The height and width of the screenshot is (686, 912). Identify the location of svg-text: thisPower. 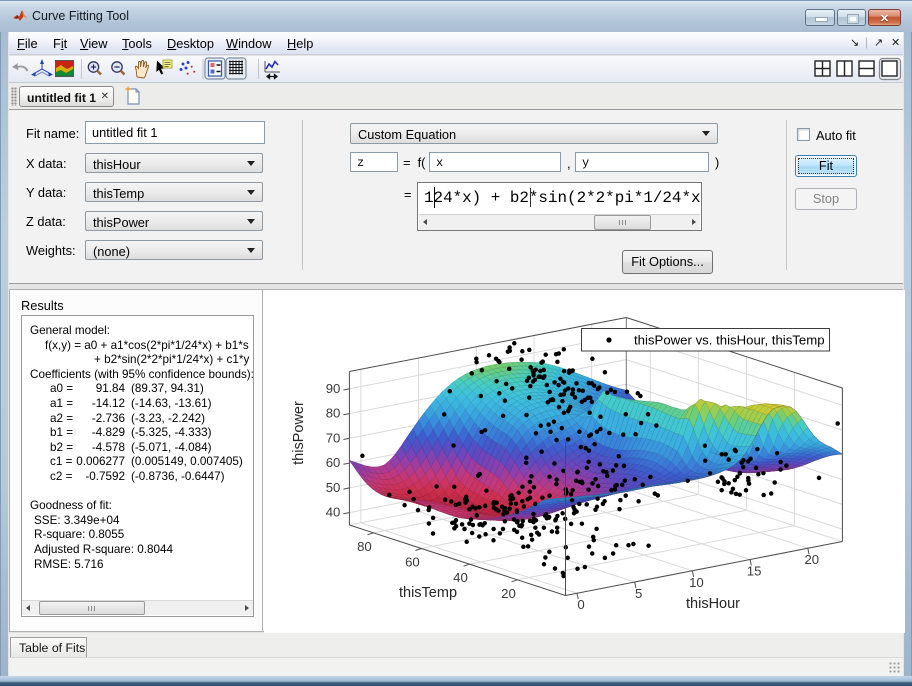
(299, 433).